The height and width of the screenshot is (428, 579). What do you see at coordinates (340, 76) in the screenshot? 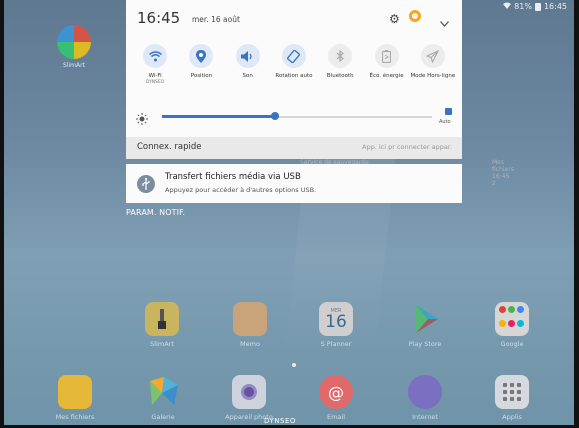
I see `tile-label: Bluetooth` at bounding box center [340, 76].